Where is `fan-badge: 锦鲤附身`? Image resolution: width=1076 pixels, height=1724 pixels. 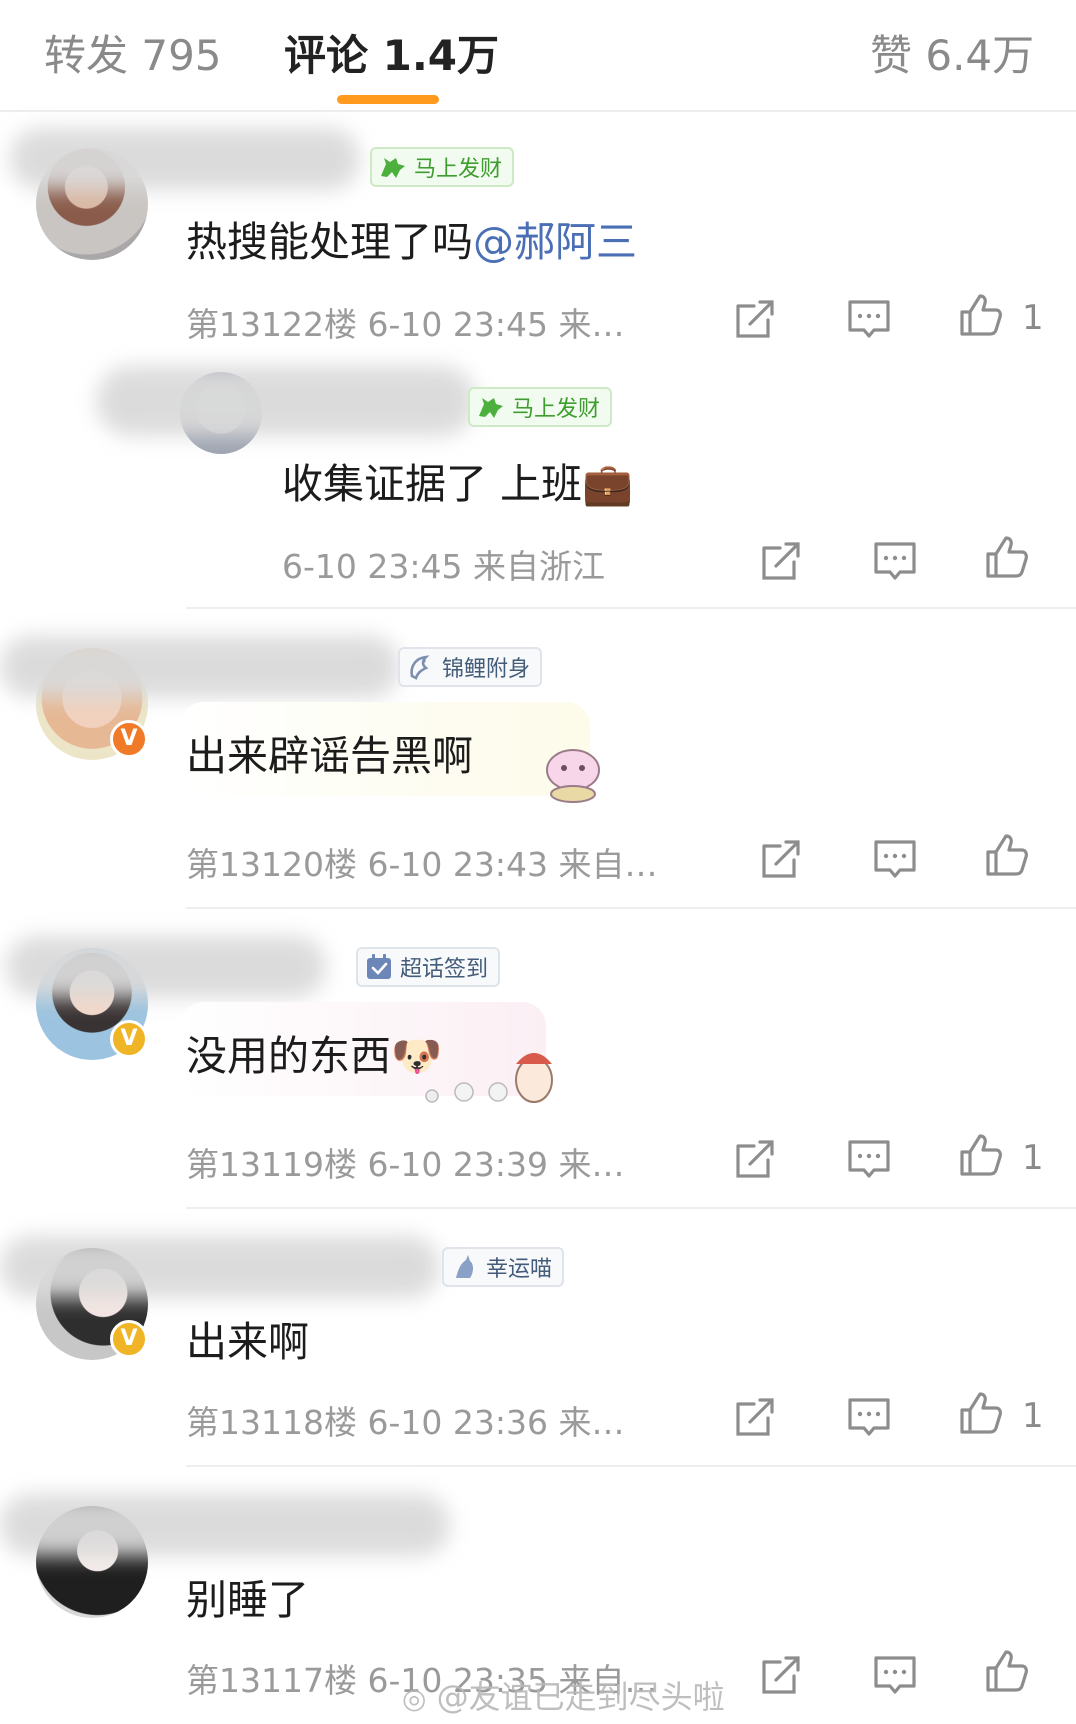
fan-badge: 锦鲤附身 is located at coordinates (470, 667).